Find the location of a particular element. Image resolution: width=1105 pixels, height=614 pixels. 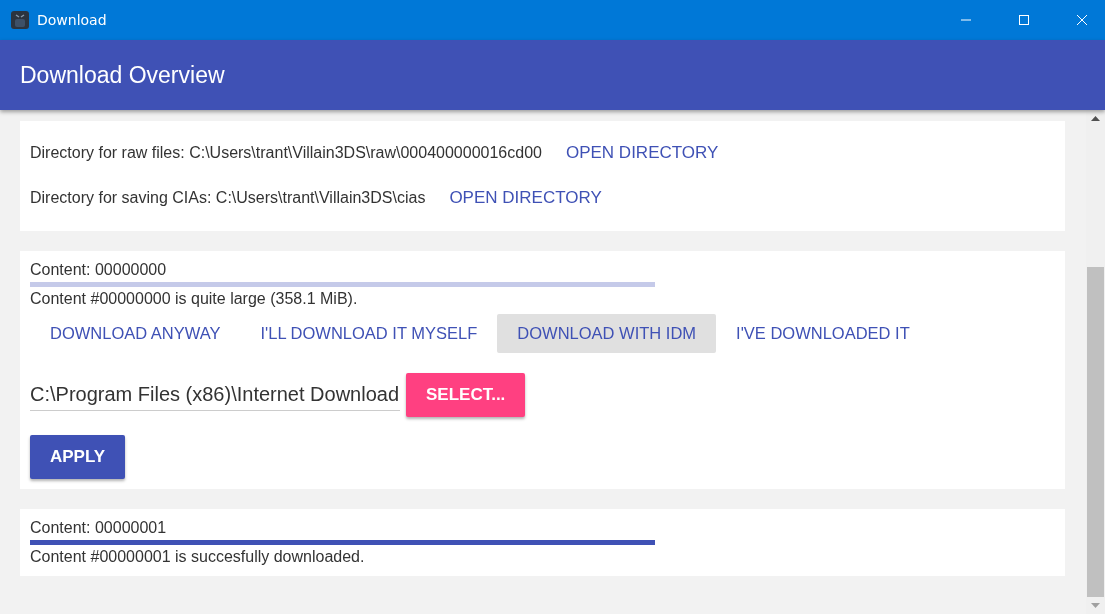

option-button: I'LL DOWNLOAD IT MYSELF is located at coordinates (369, 333).